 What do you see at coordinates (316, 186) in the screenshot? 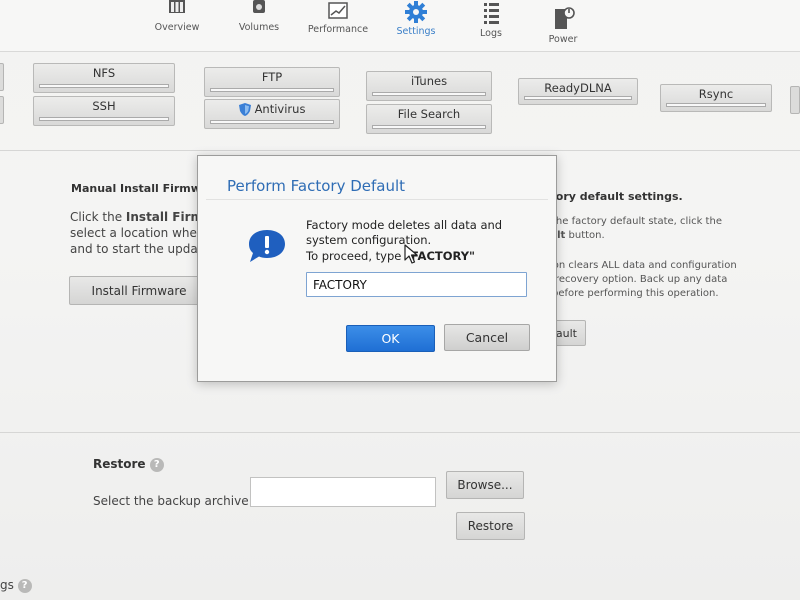
I see `dialog-title: Perform Factory Default` at bounding box center [316, 186].